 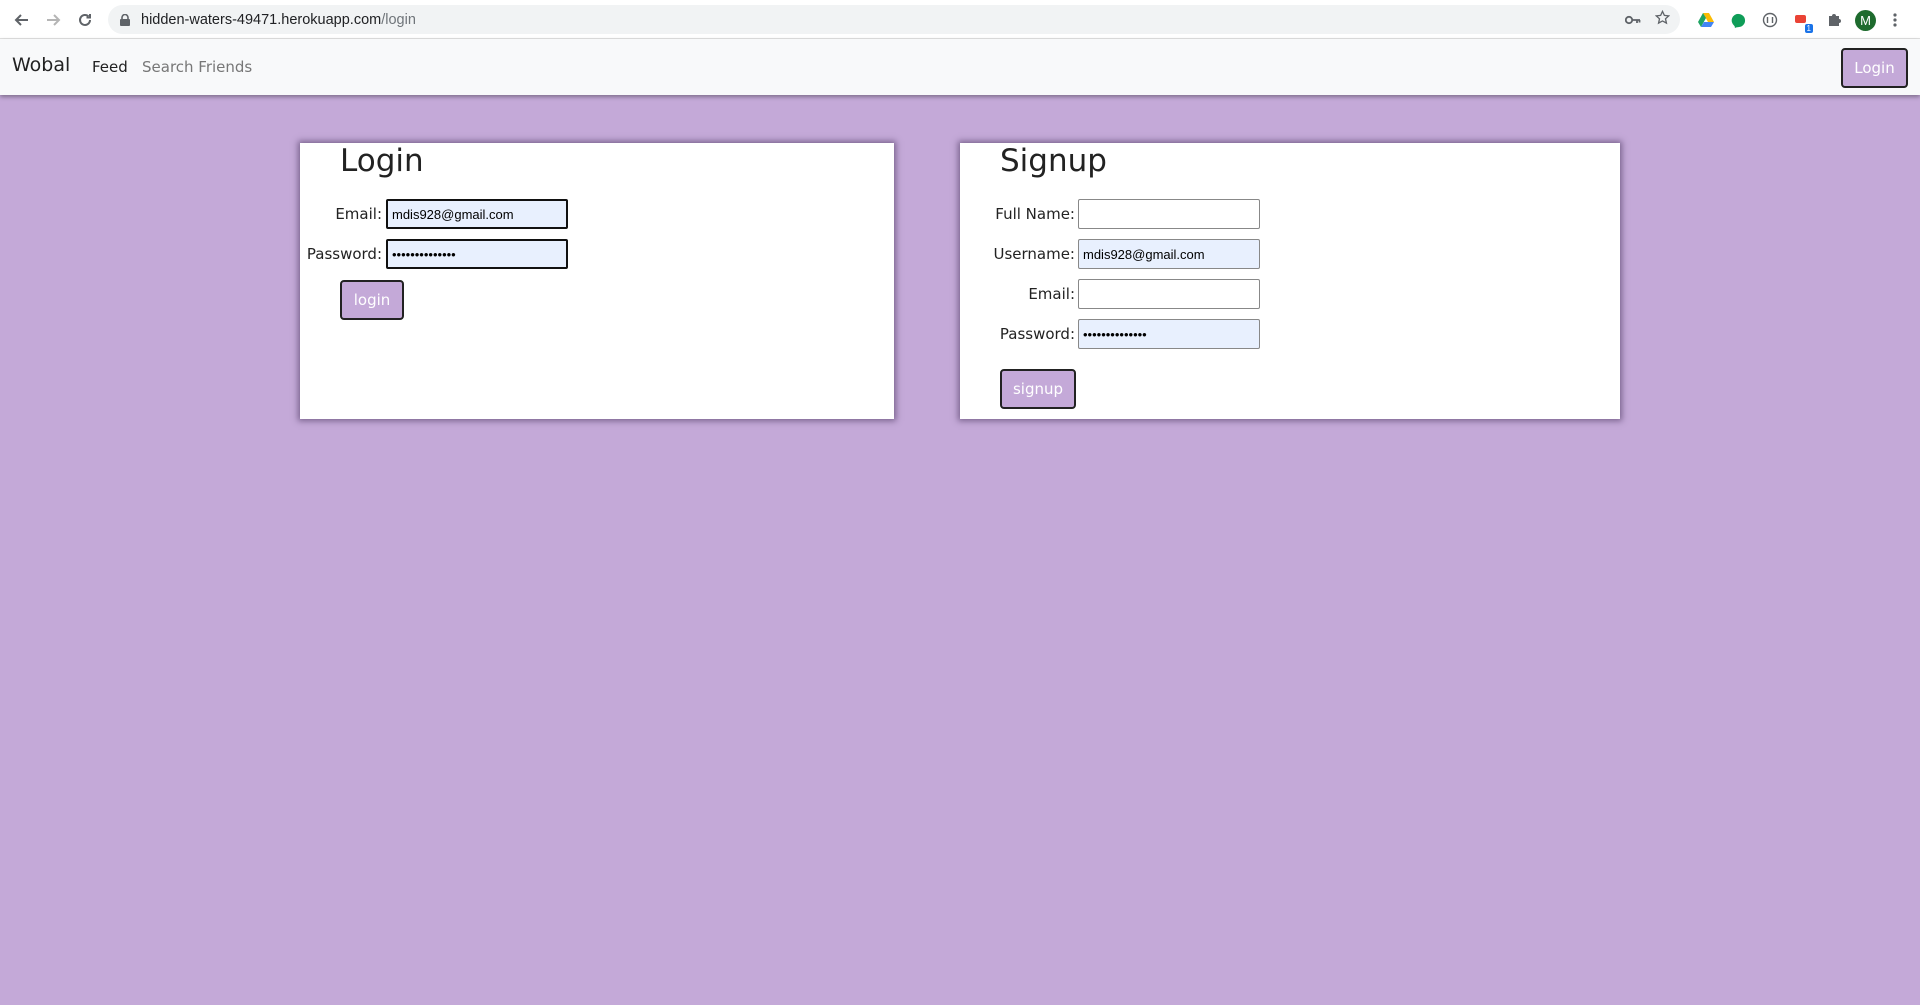 What do you see at coordinates (1038, 389) in the screenshot?
I see `signup-submit-button: signup` at bounding box center [1038, 389].